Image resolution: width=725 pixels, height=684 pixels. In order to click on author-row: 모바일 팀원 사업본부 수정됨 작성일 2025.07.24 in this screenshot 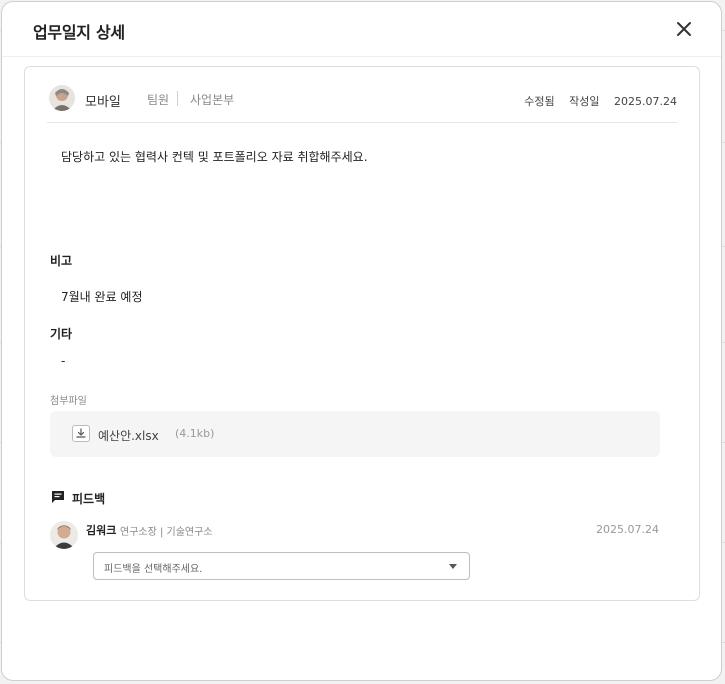, I will do `click(363, 105)`.